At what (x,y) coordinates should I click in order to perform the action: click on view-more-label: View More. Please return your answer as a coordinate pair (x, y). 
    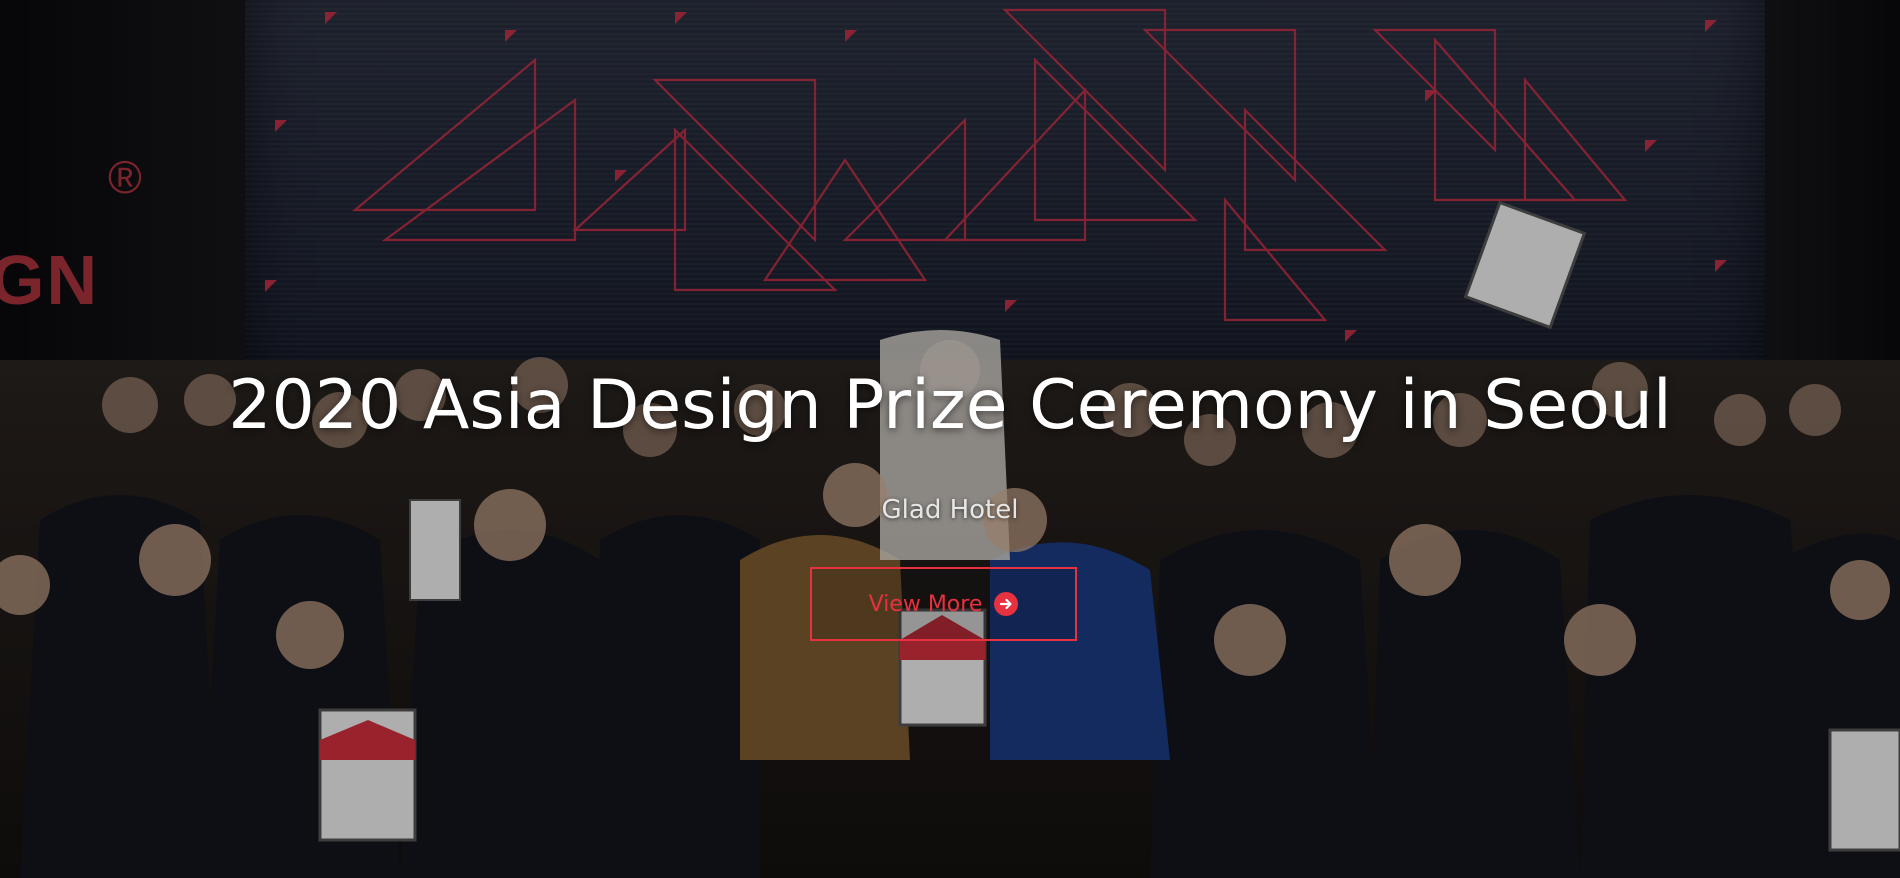
    Looking at the image, I should click on (925, 604).